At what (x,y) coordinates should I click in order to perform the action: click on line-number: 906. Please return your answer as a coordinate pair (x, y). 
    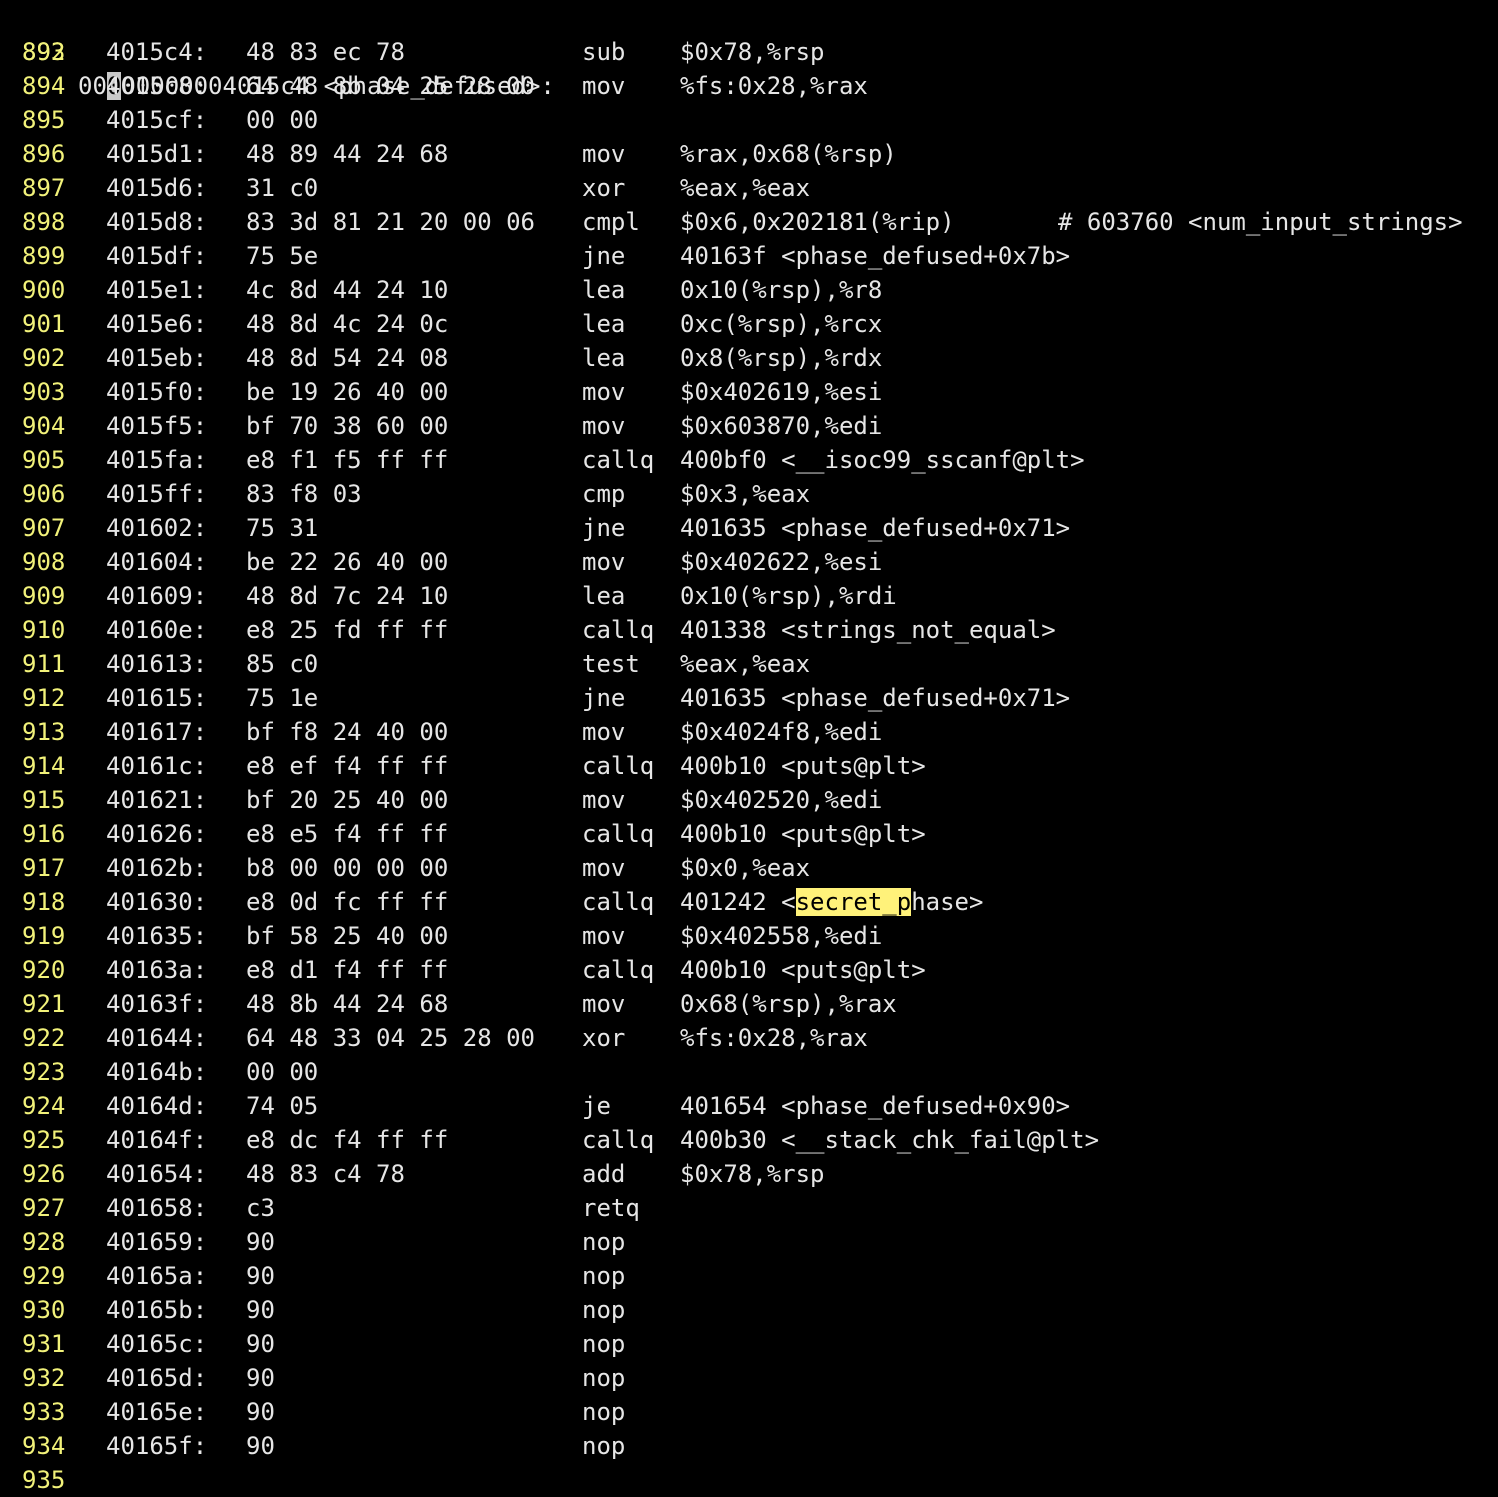
    Looking at the image, I should click on (44, 494).